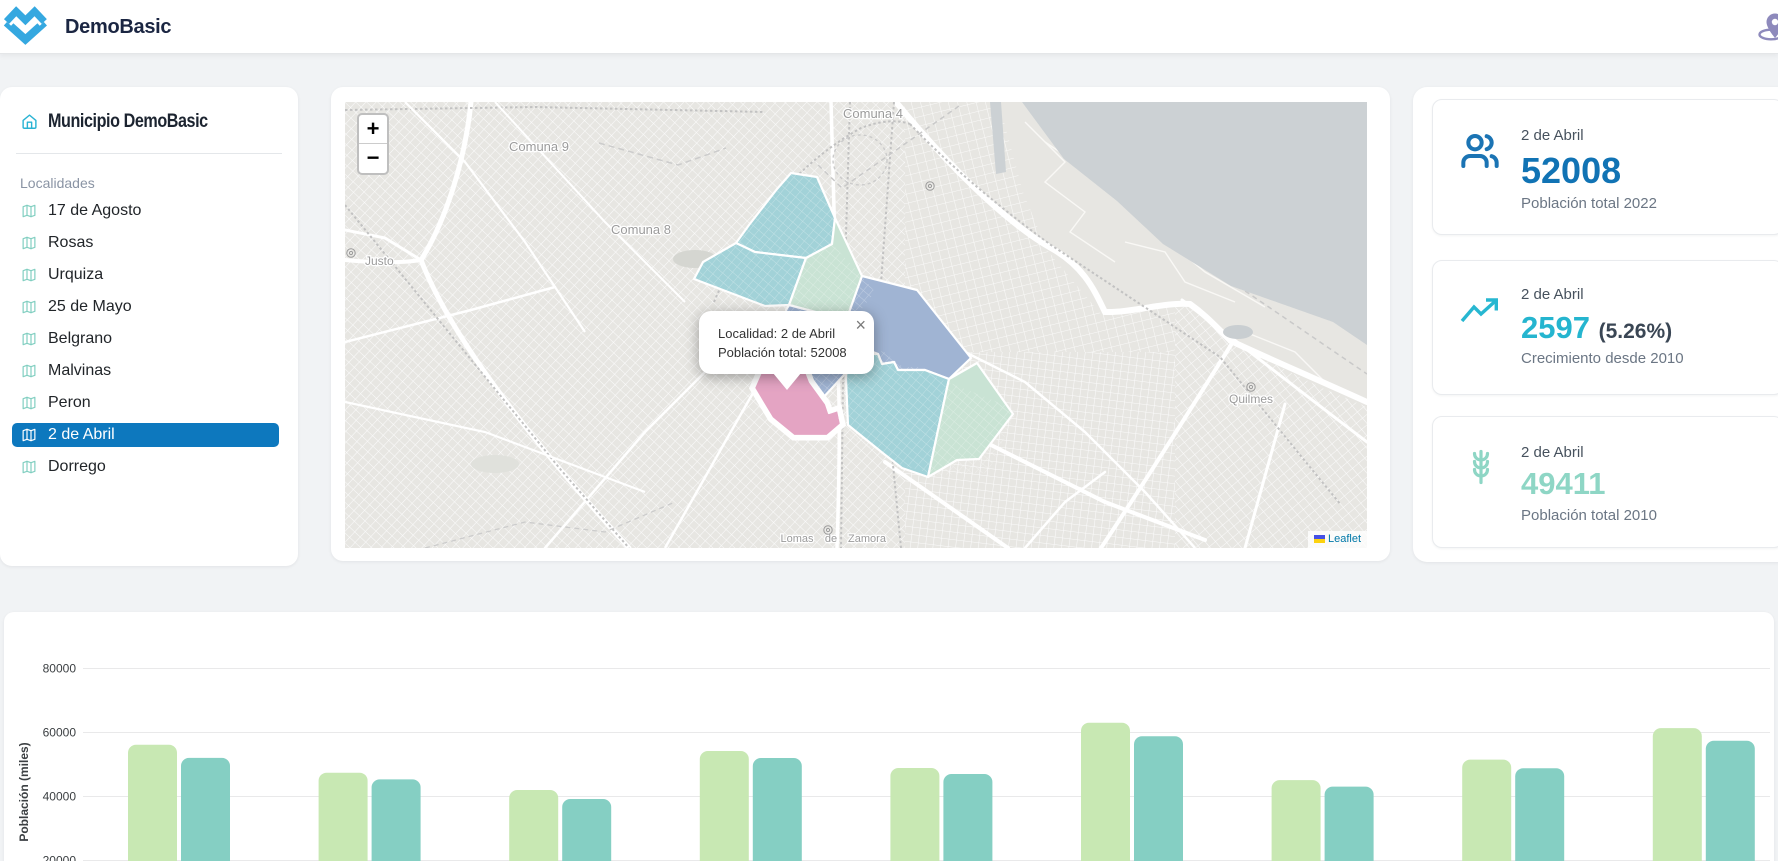 The width and height of the screenshot is (1778, 861). I want to click on svg-text: Zamora, so click(867, 539).